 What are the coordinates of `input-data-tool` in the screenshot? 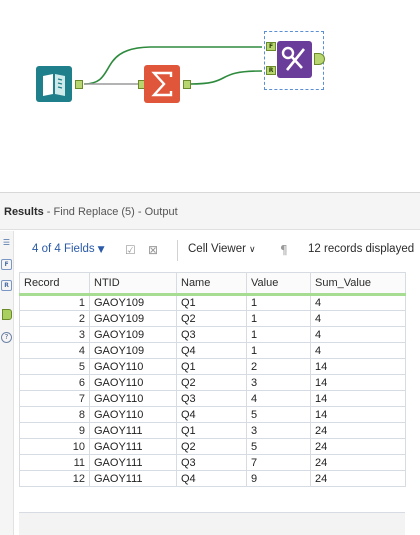 It's located at (54, 84).